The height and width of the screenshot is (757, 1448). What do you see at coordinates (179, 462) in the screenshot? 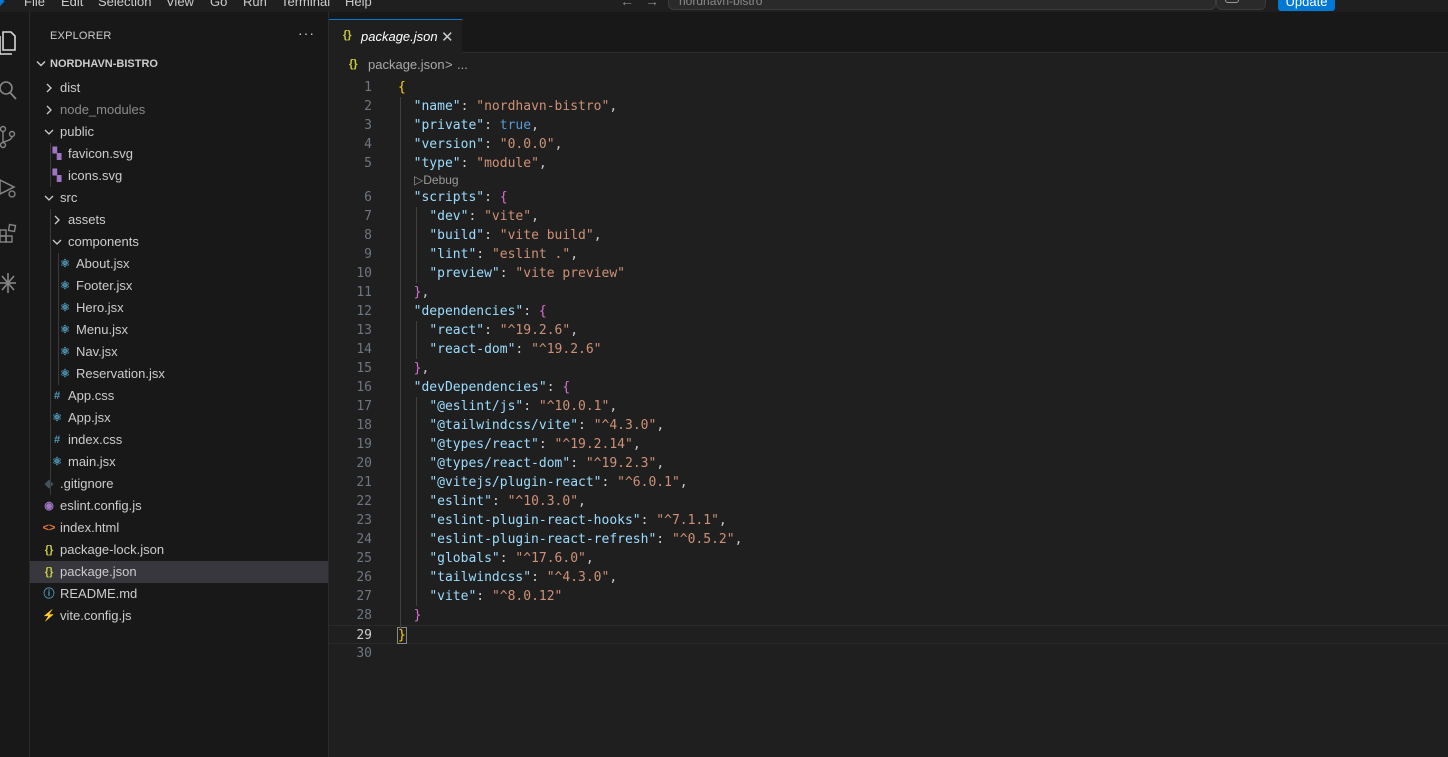
I see `file-item-main-jsx: ⚛ main.jsx` at bounding box center [179, 462].